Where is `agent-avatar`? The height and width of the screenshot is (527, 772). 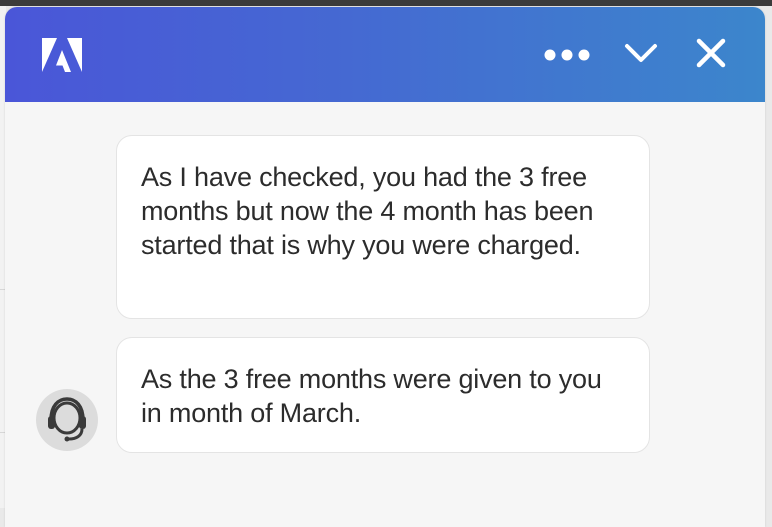
agent-avatar is located at coordinates (67, 420).